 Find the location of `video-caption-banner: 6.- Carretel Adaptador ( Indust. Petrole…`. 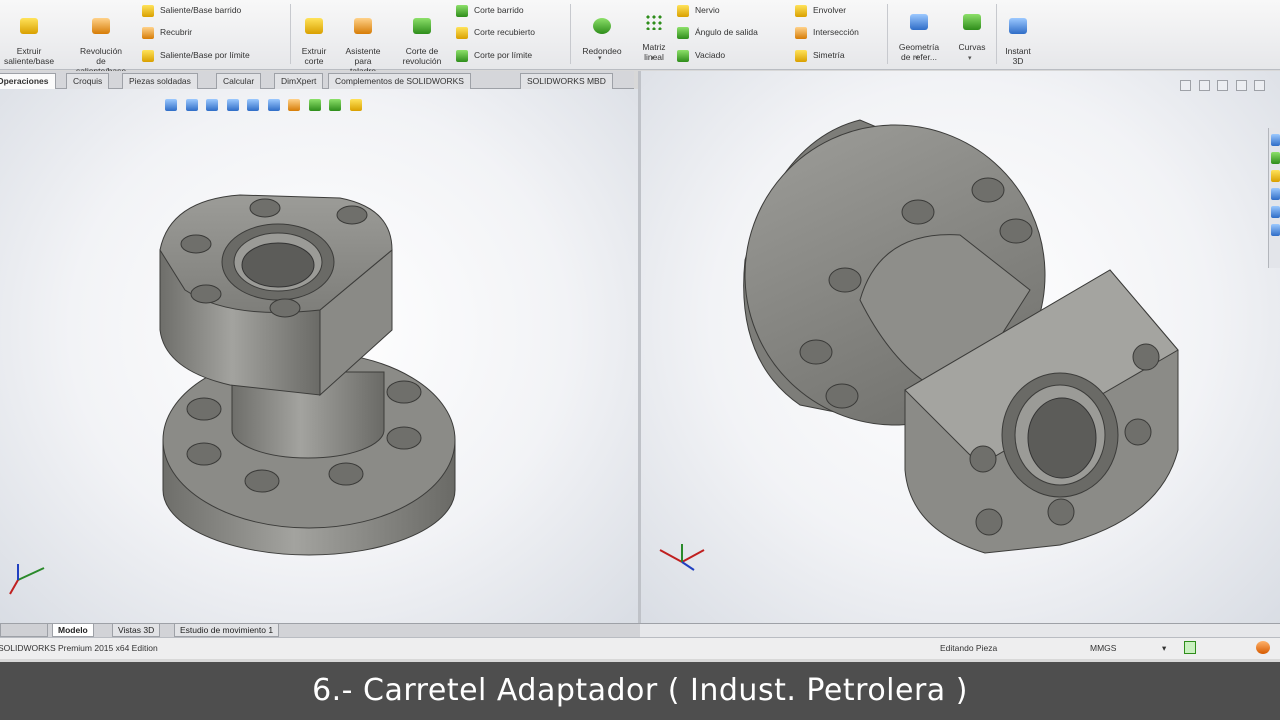

video-caption-banner: 6.- Carretel Adaptador ( Indust. Petrole… is located at coordinates (640, 691).